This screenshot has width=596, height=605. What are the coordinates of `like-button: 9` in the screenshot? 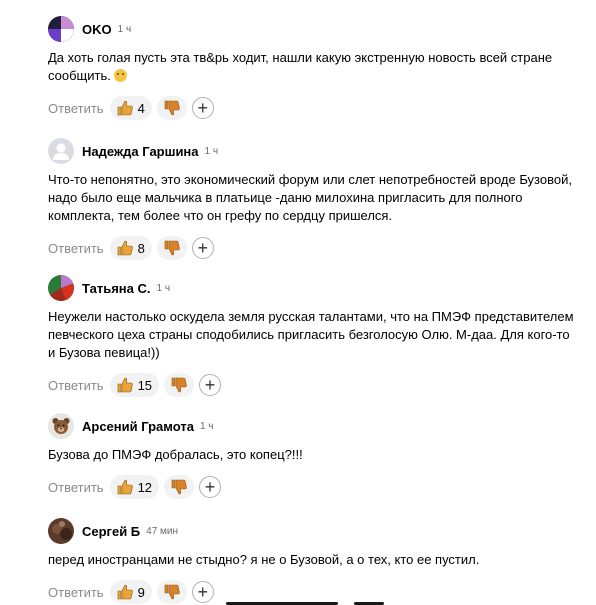 It's located at (130, 592).